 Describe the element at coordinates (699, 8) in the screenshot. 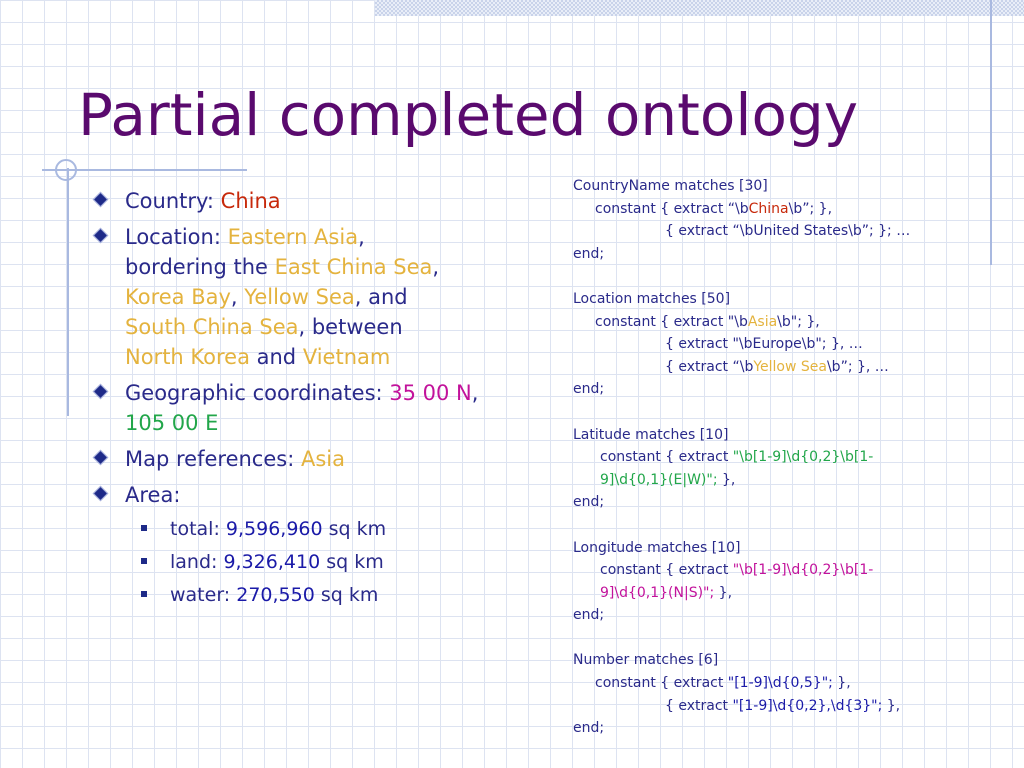

I see `header-decoration-band` at that location.